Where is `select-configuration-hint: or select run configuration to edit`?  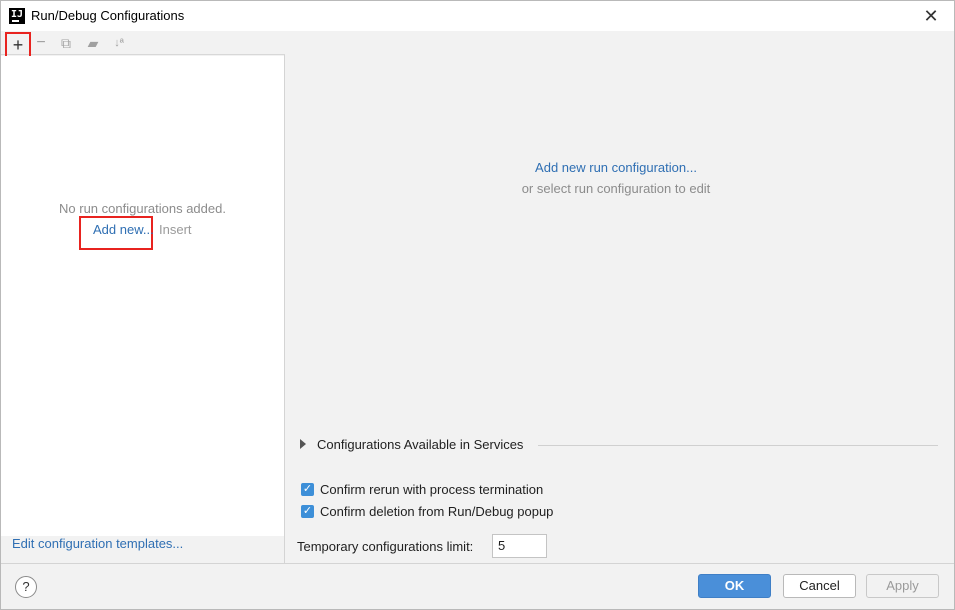 select-configuration-hint: or select run configuration to edit is located at coordinates (616, 188).